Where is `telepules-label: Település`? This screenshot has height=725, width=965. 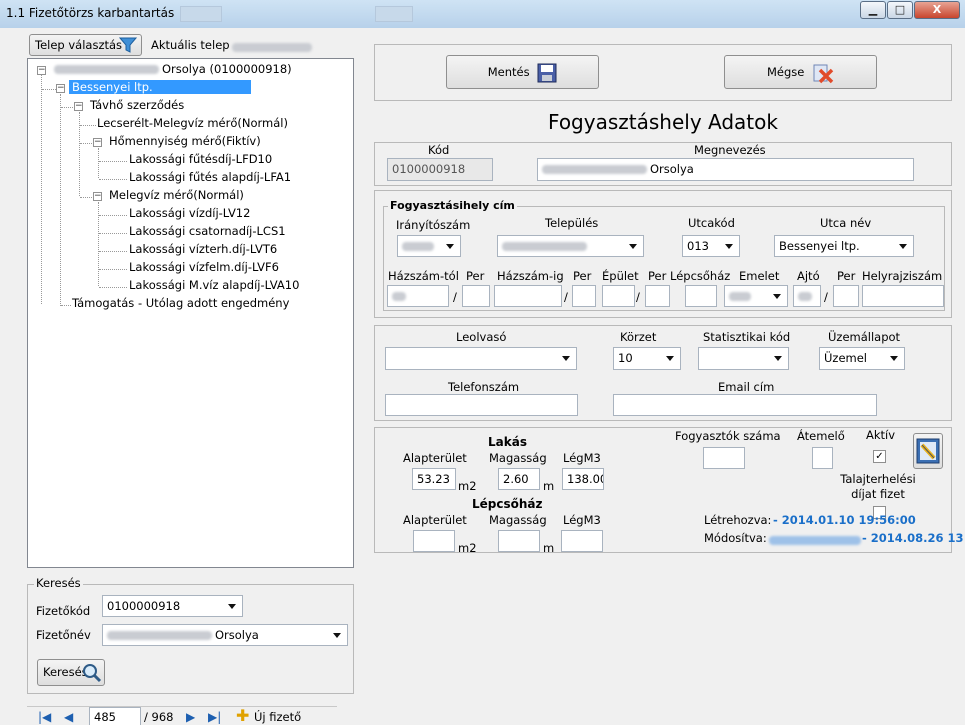
telepules-label: Település is located at coordinates (572, 223).